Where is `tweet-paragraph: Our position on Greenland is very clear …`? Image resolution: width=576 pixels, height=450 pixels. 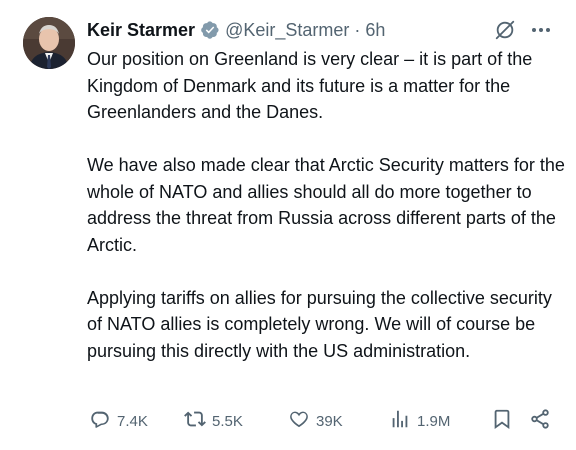
tweet-paragraph: Our position on Greenland is very clear … is located at coordinates (310, 85).